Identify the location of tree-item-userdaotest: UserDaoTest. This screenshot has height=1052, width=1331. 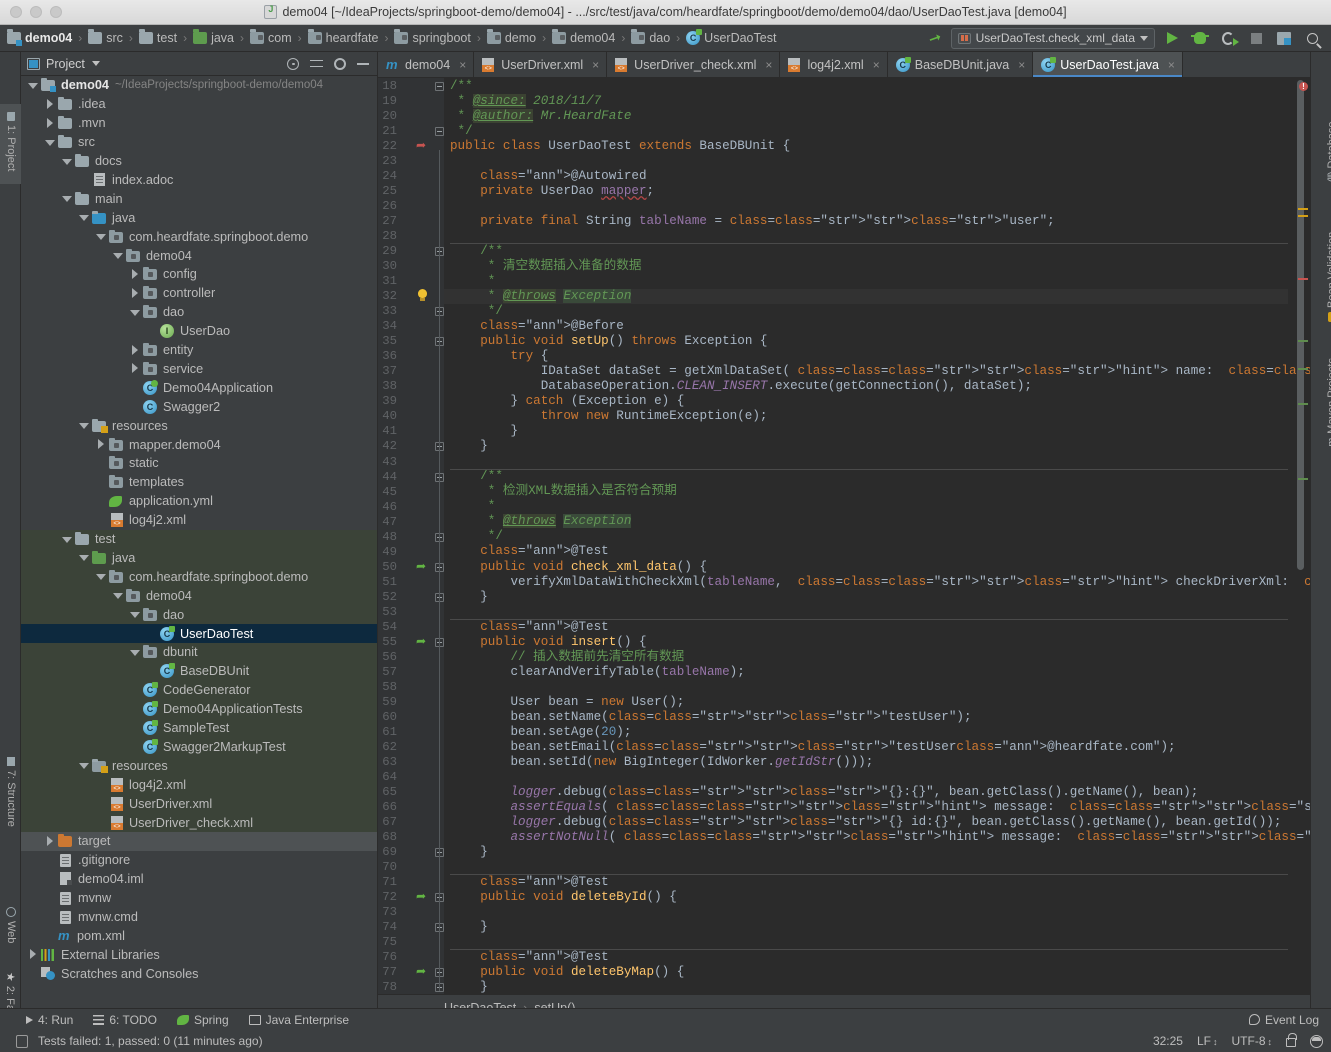
(199, 633).